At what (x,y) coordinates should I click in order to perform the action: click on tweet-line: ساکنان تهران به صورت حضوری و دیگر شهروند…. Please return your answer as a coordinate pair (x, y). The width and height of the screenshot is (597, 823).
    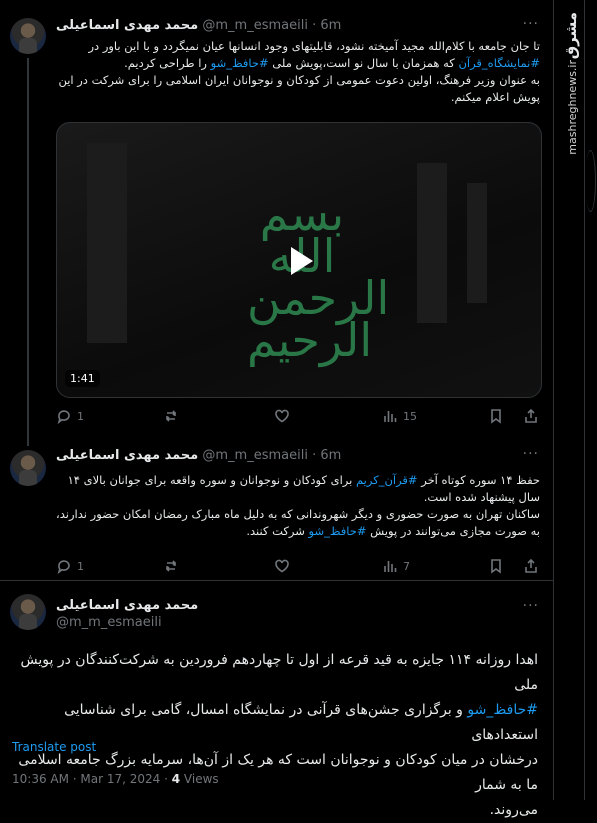
    Looking at the image, I should click on (298, 514).